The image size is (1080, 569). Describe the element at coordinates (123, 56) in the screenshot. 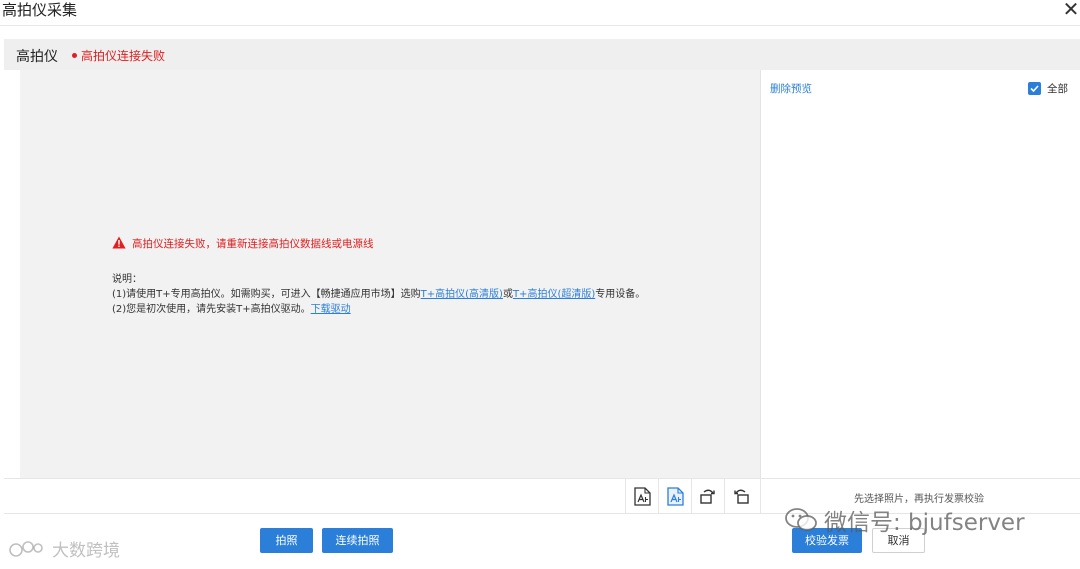

I see `device-status-text: 高拍仪连接失败` at that location.